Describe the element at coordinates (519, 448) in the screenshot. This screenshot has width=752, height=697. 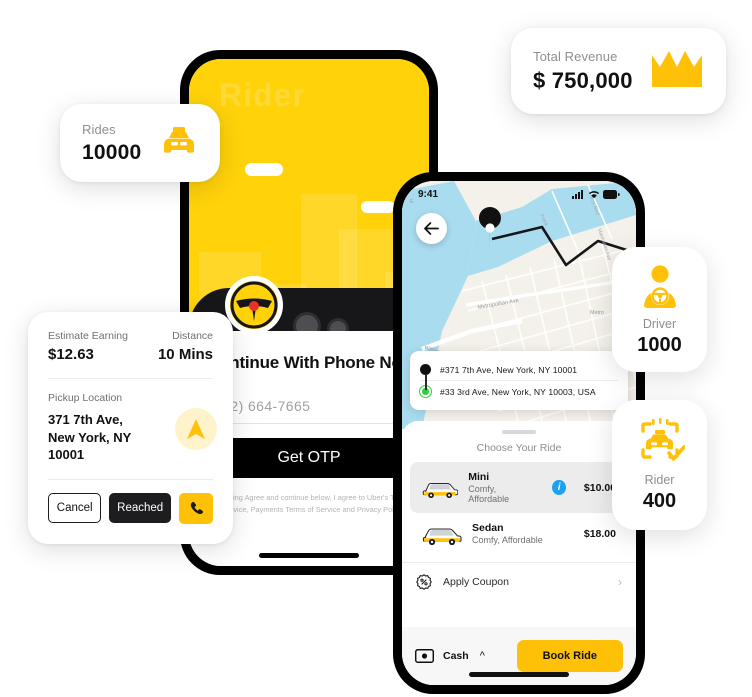
I see `choose-ride-title: Choose Your Ride` at that location.